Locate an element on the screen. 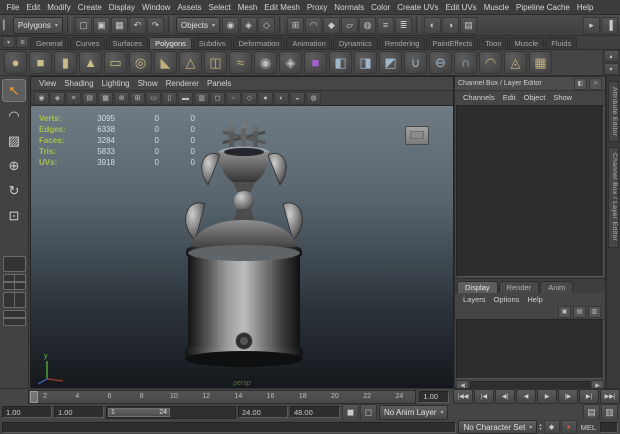 The width and height of the screenshot is (620, 434). step-forward-key-button: ▶| is located at coordinates (589, 396).